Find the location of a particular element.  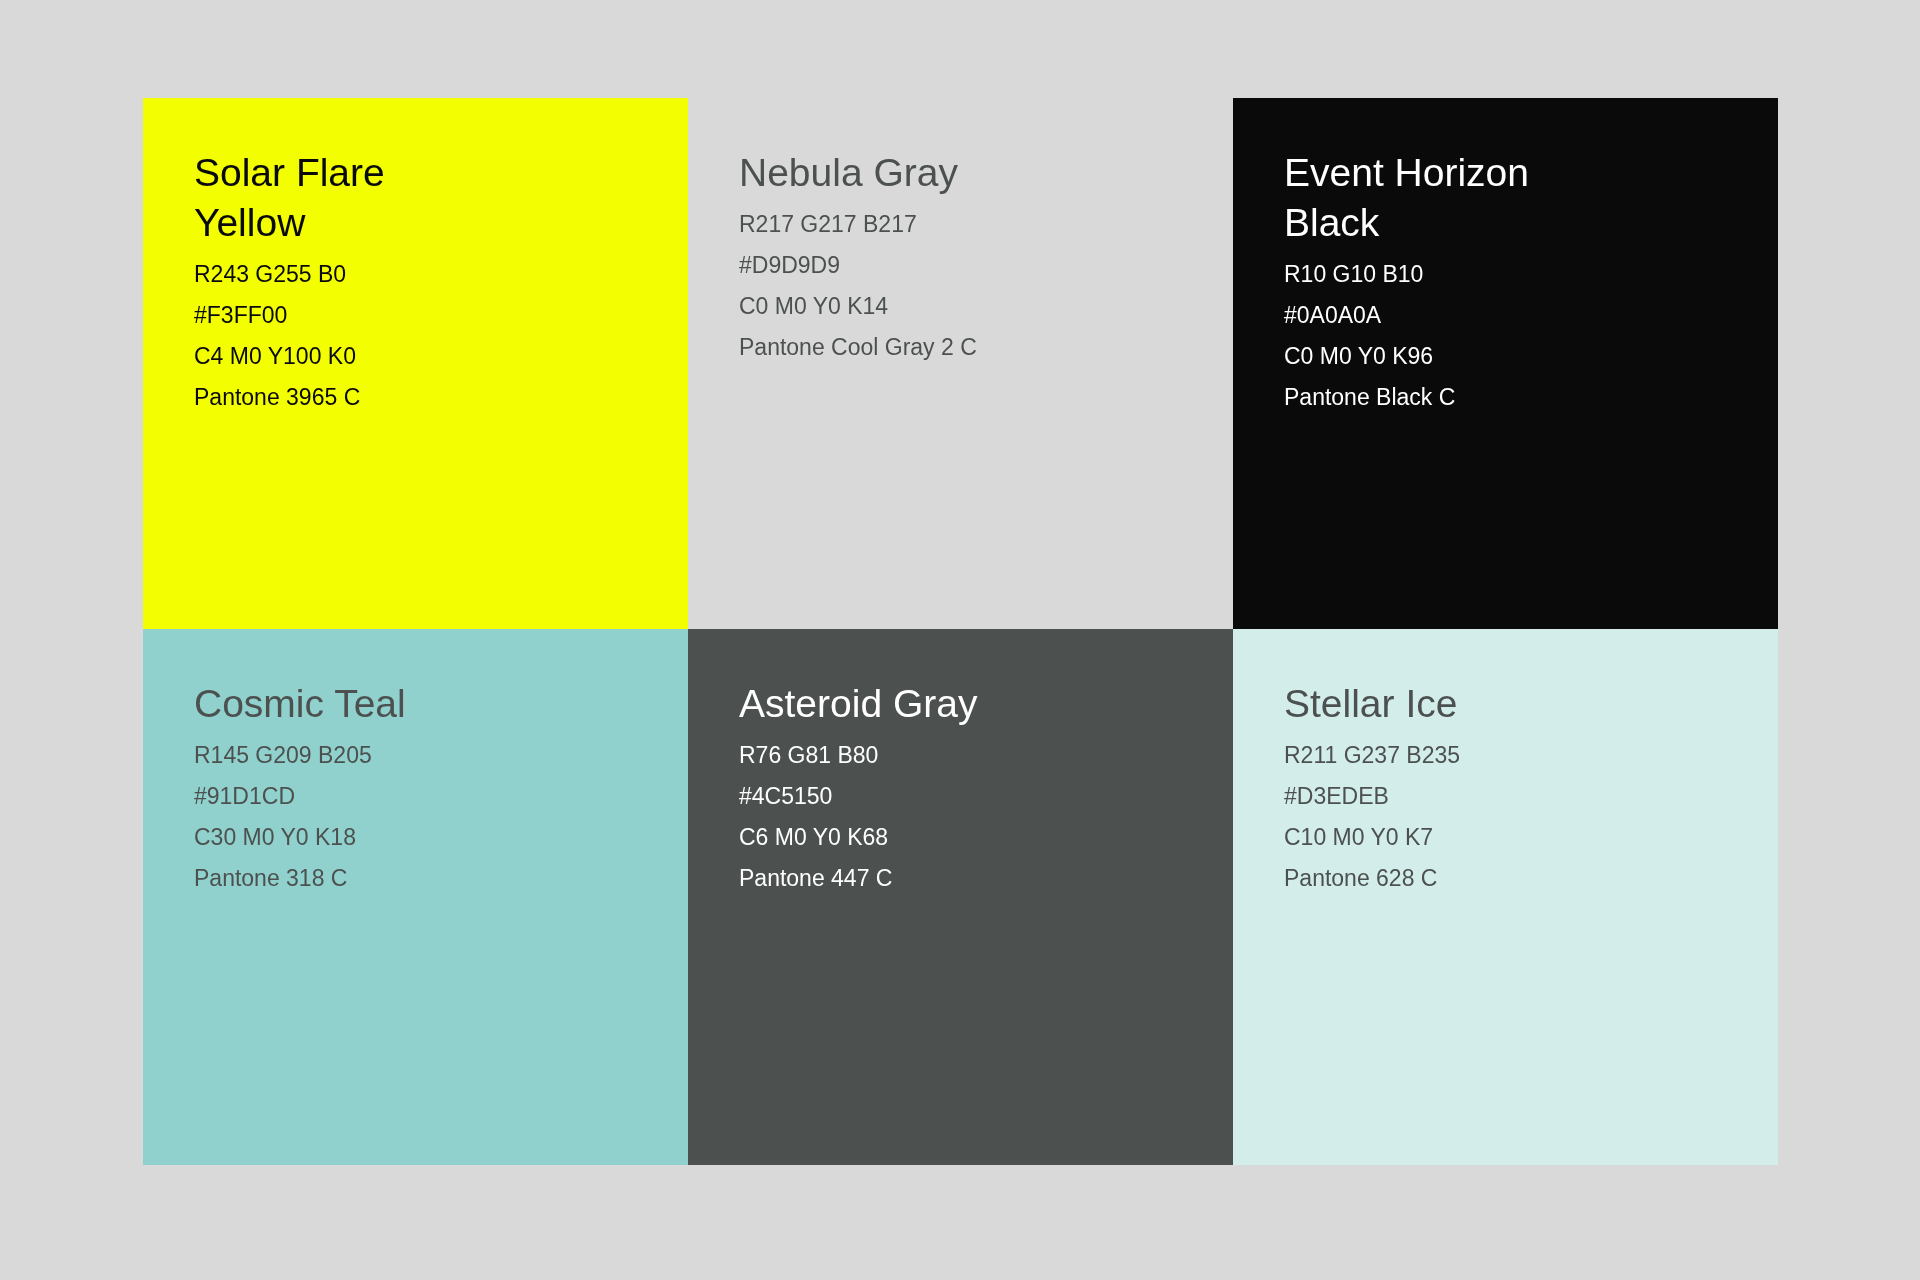

color-name: Stellar Ice is located at coordinates (1371, 704).